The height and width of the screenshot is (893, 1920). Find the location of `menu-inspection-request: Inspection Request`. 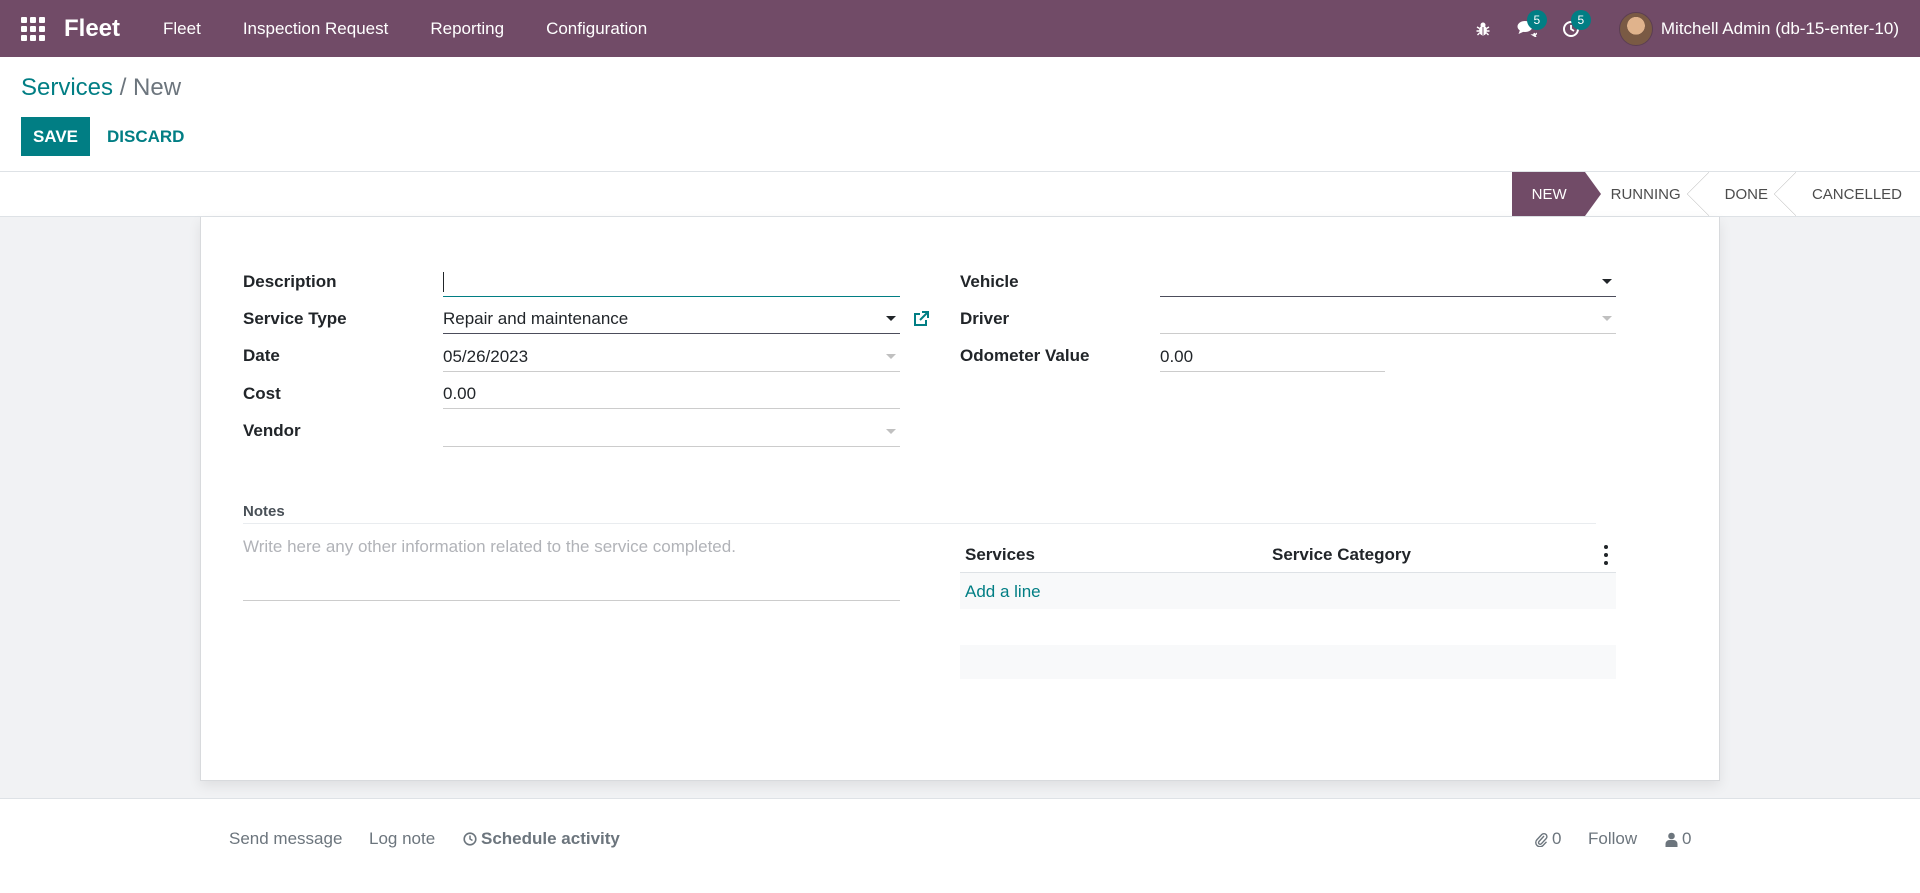

menu-inspection-request: Inspection Request is located at coordinates (316, 29).